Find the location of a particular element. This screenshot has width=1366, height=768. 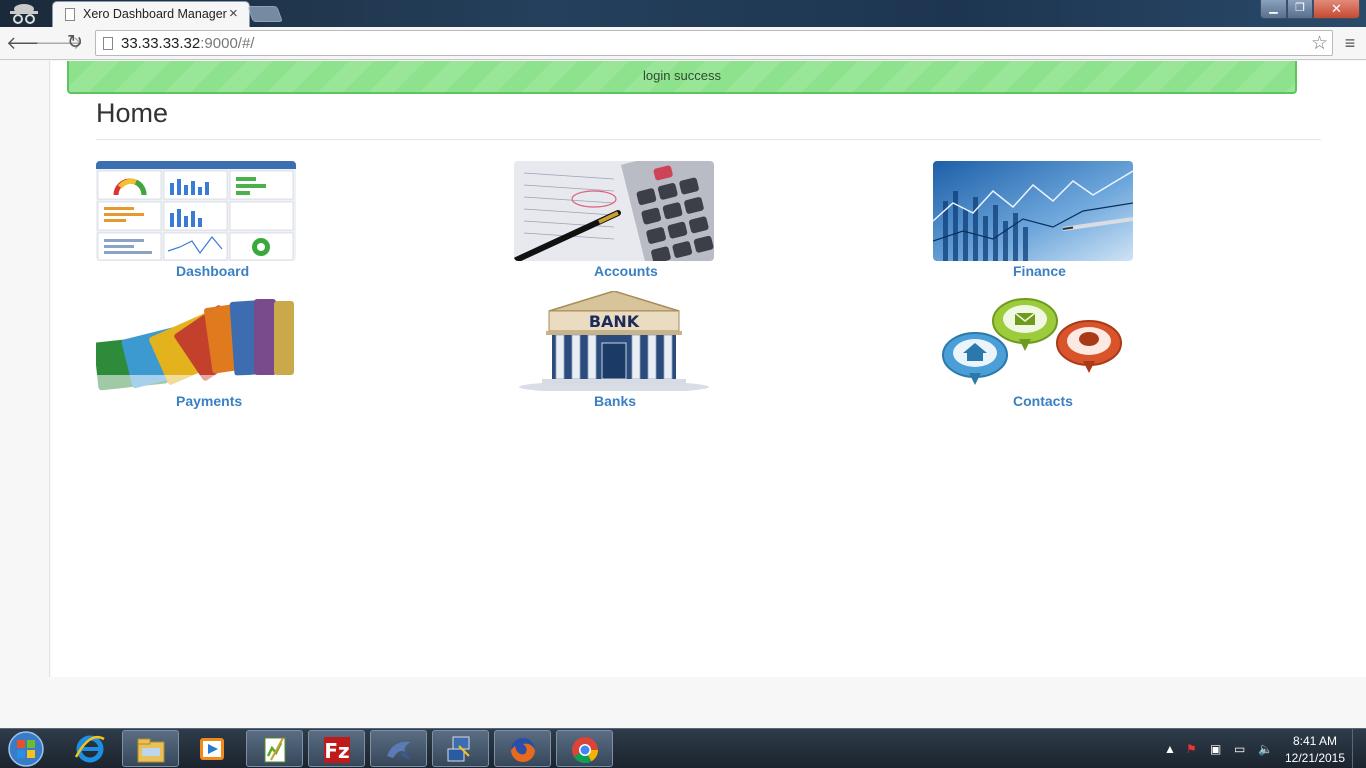

tile-label-finance: Finance is located at coordinates (1039, 271).